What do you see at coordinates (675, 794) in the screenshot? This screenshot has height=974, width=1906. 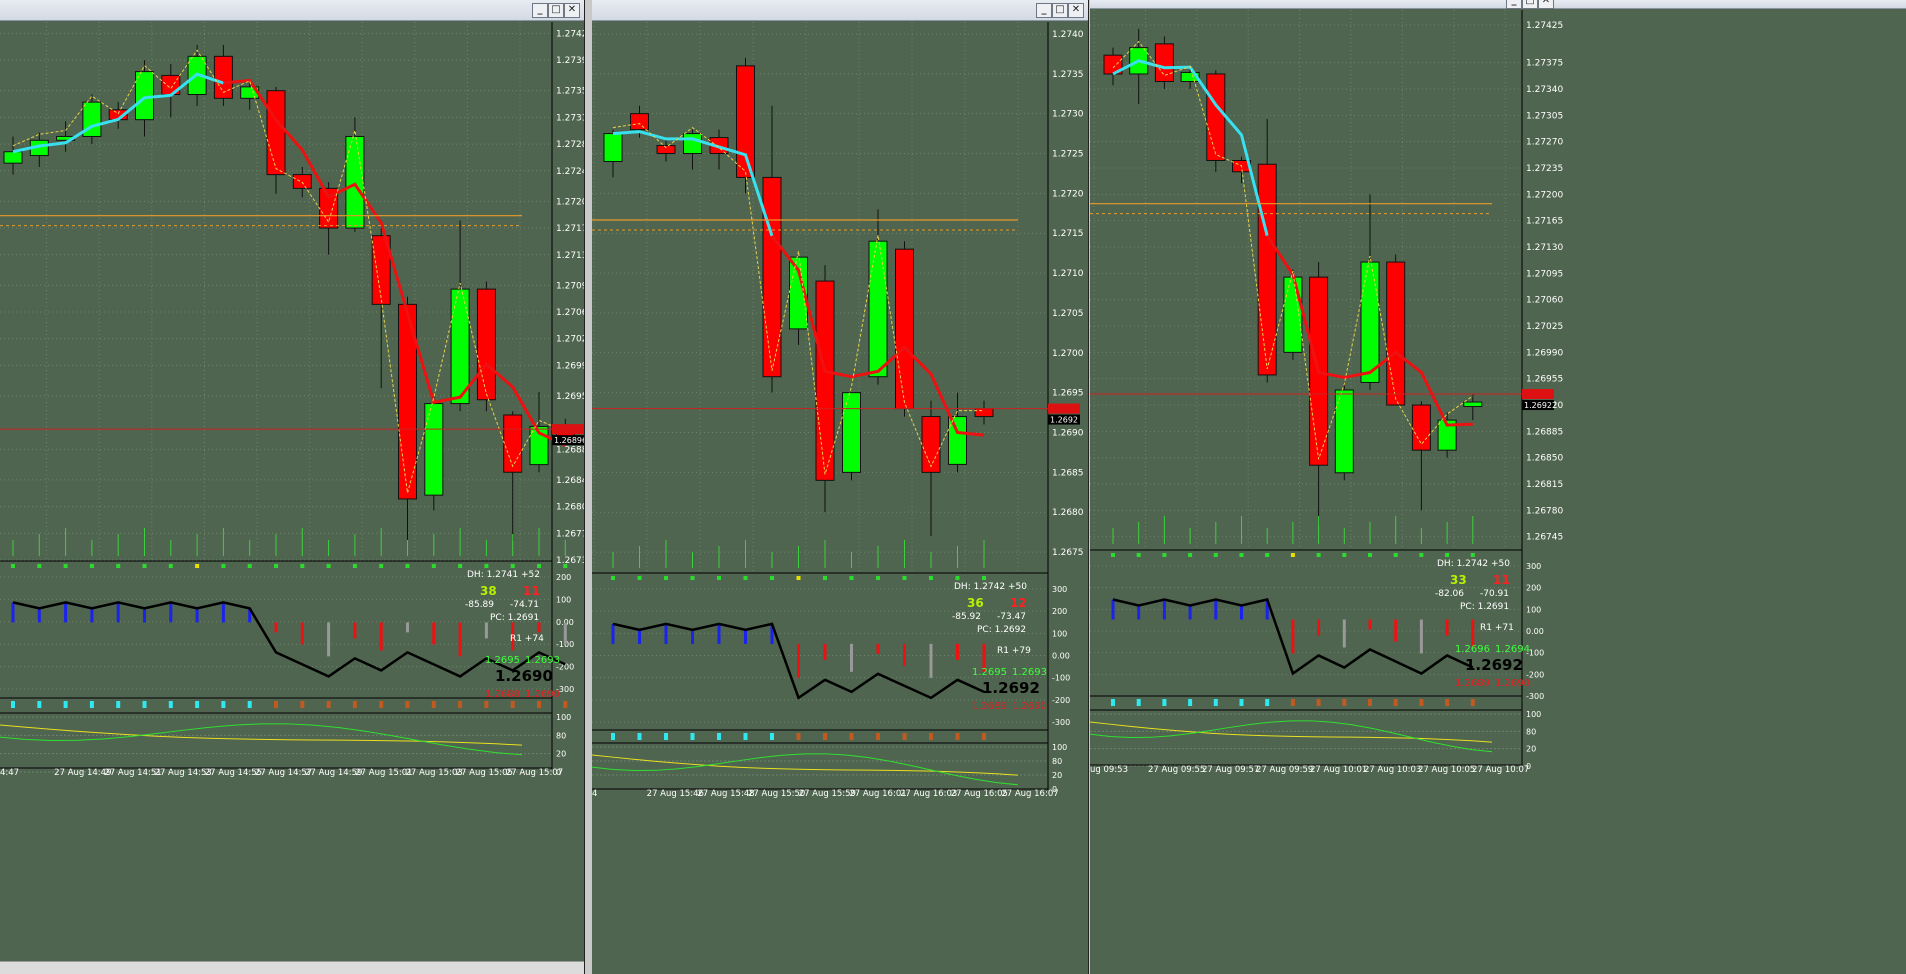 I see `time-label: 27 Aug 15:46` at bounding box center [675, 794].